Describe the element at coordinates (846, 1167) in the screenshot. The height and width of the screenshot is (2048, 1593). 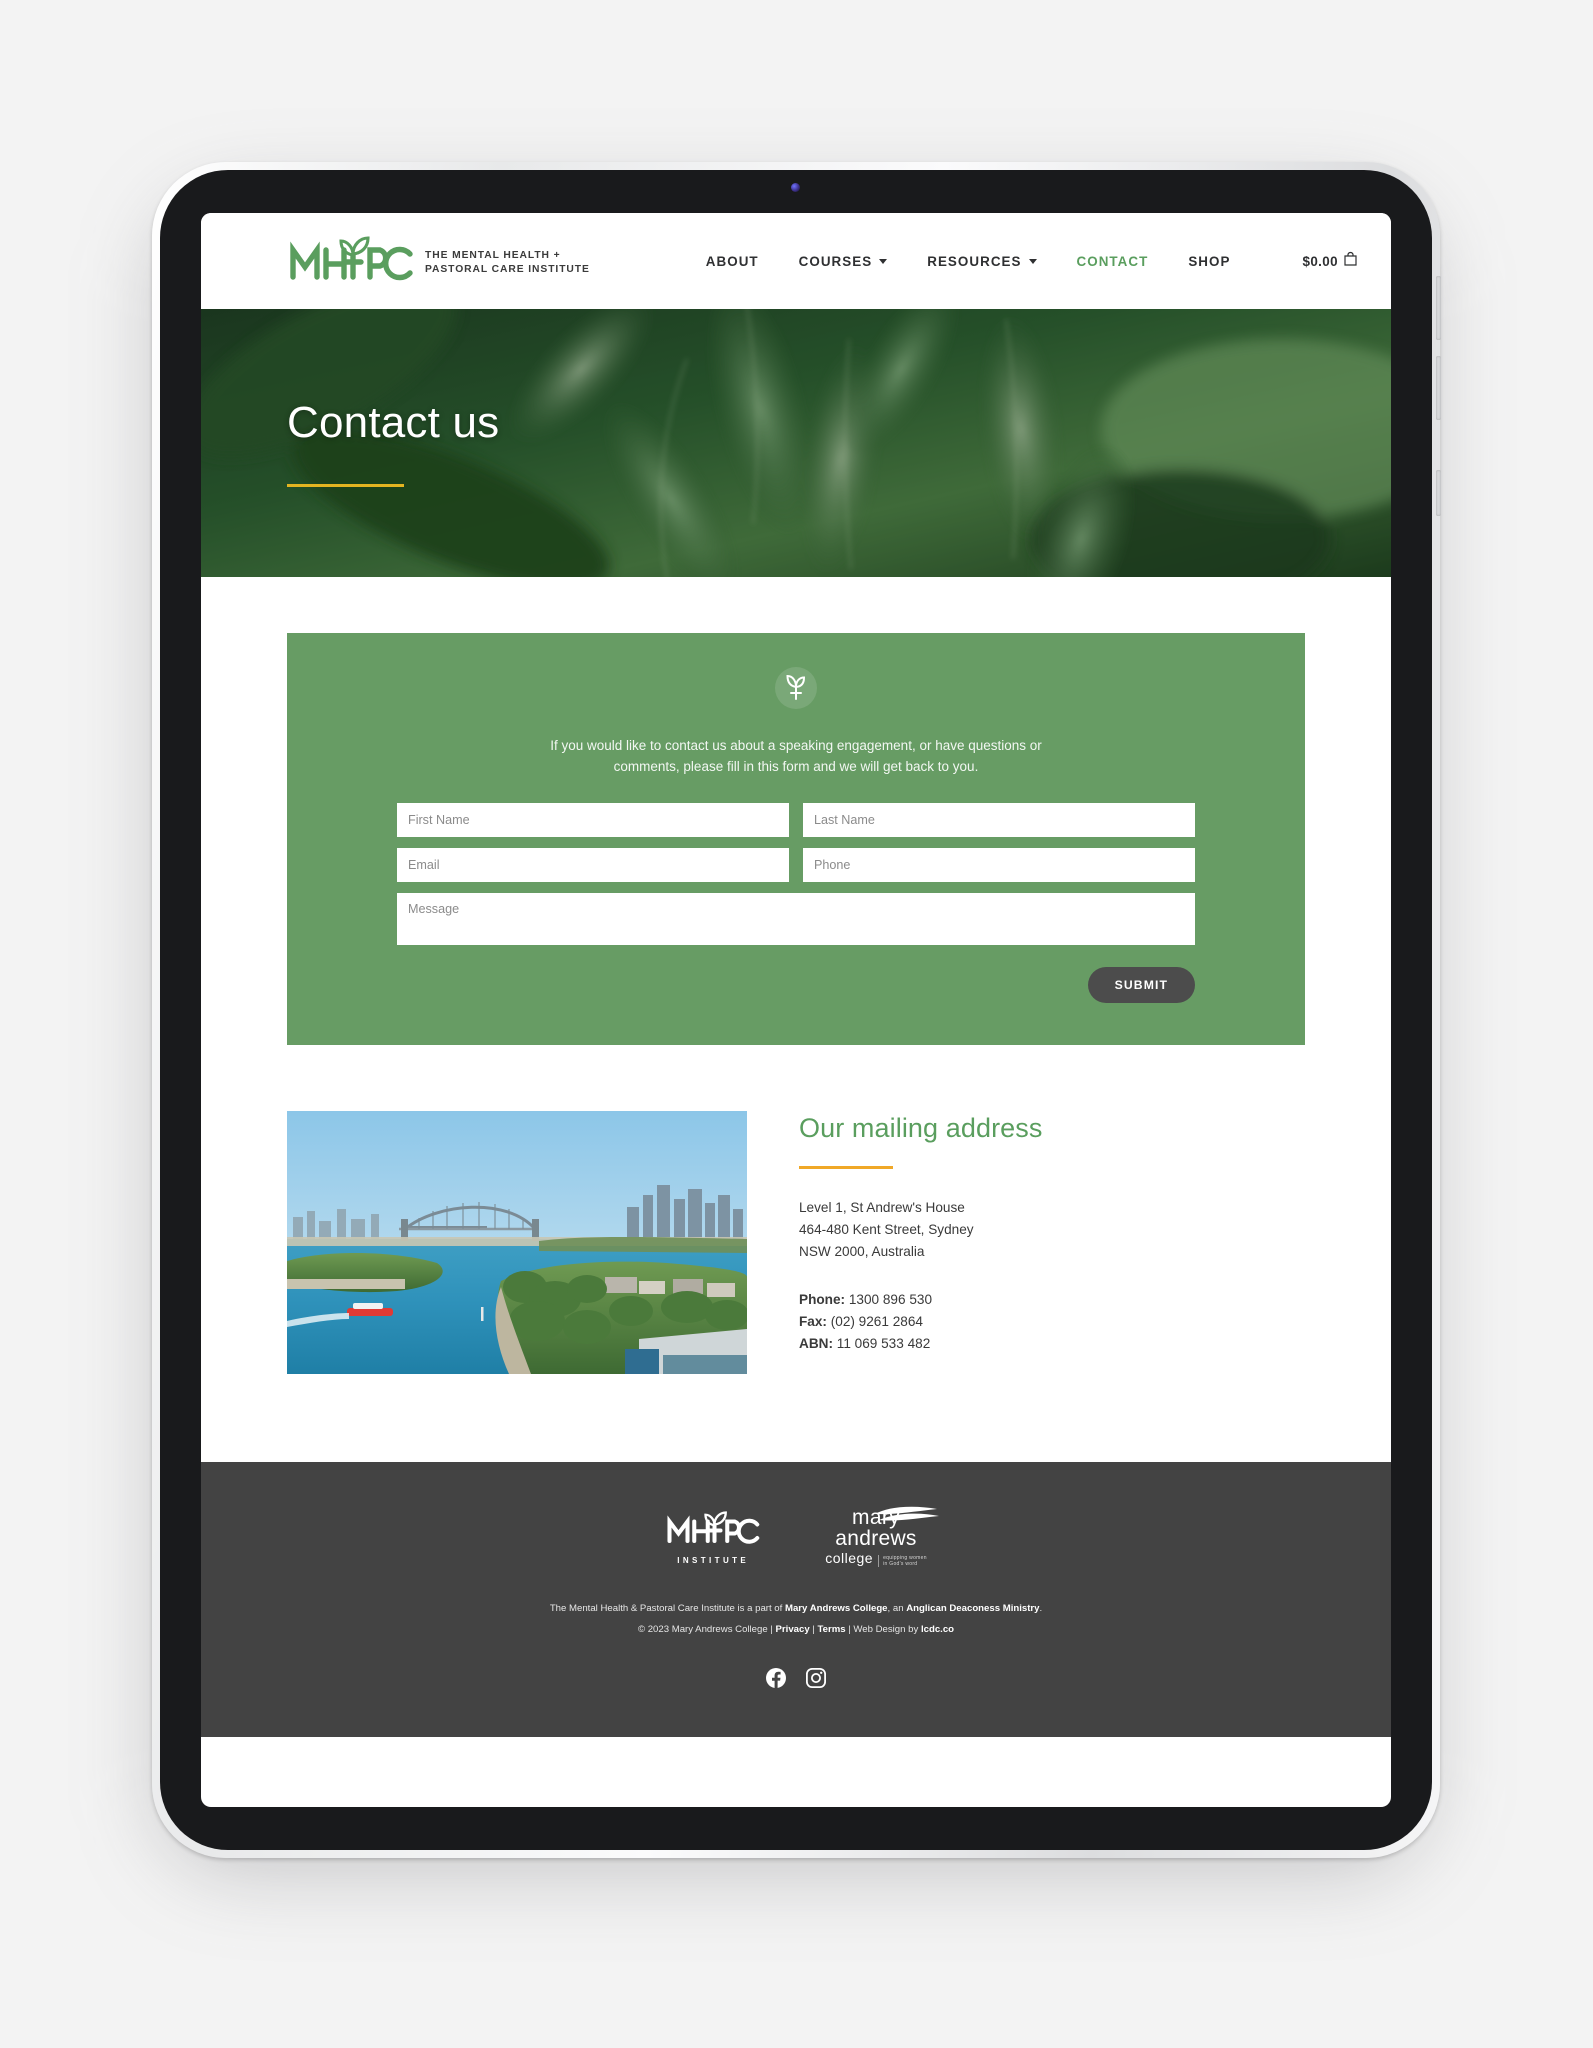
I see `address-divider` at that location.